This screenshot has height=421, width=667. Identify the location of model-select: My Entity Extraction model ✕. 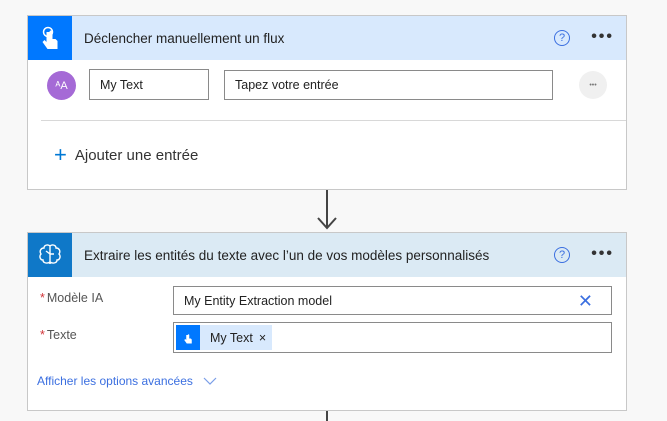
(392, 300).